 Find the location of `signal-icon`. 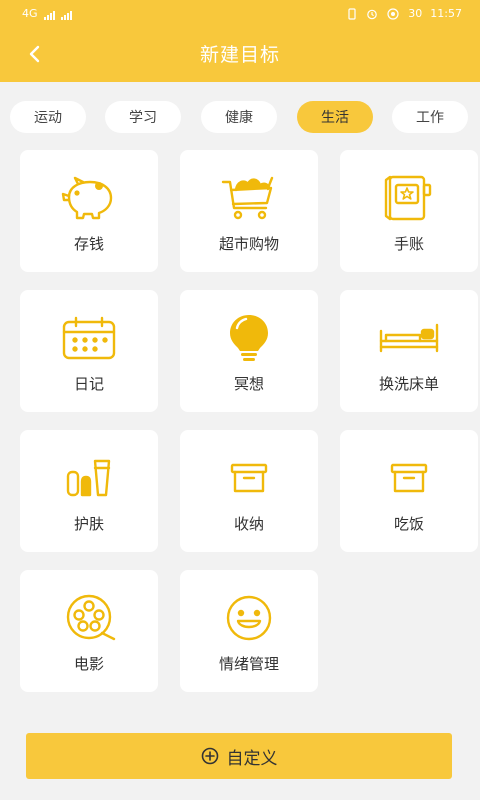

signal-icon is located at coordinates (49, 15).